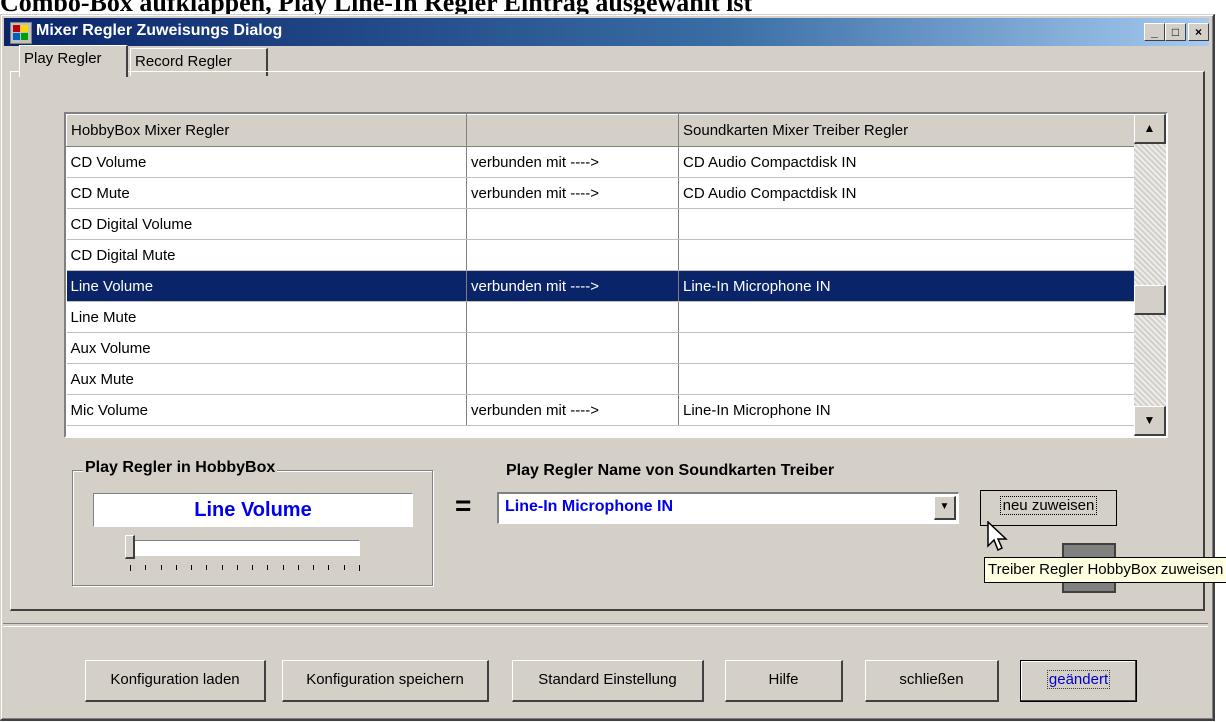 The width and height of the screenshot is (1226, 722). Describe the element at coordinates (606, 32) in the screenshot. I see `title-bar: Mixer Regler Zuweisungs Dialog _ □ ×` at that location.